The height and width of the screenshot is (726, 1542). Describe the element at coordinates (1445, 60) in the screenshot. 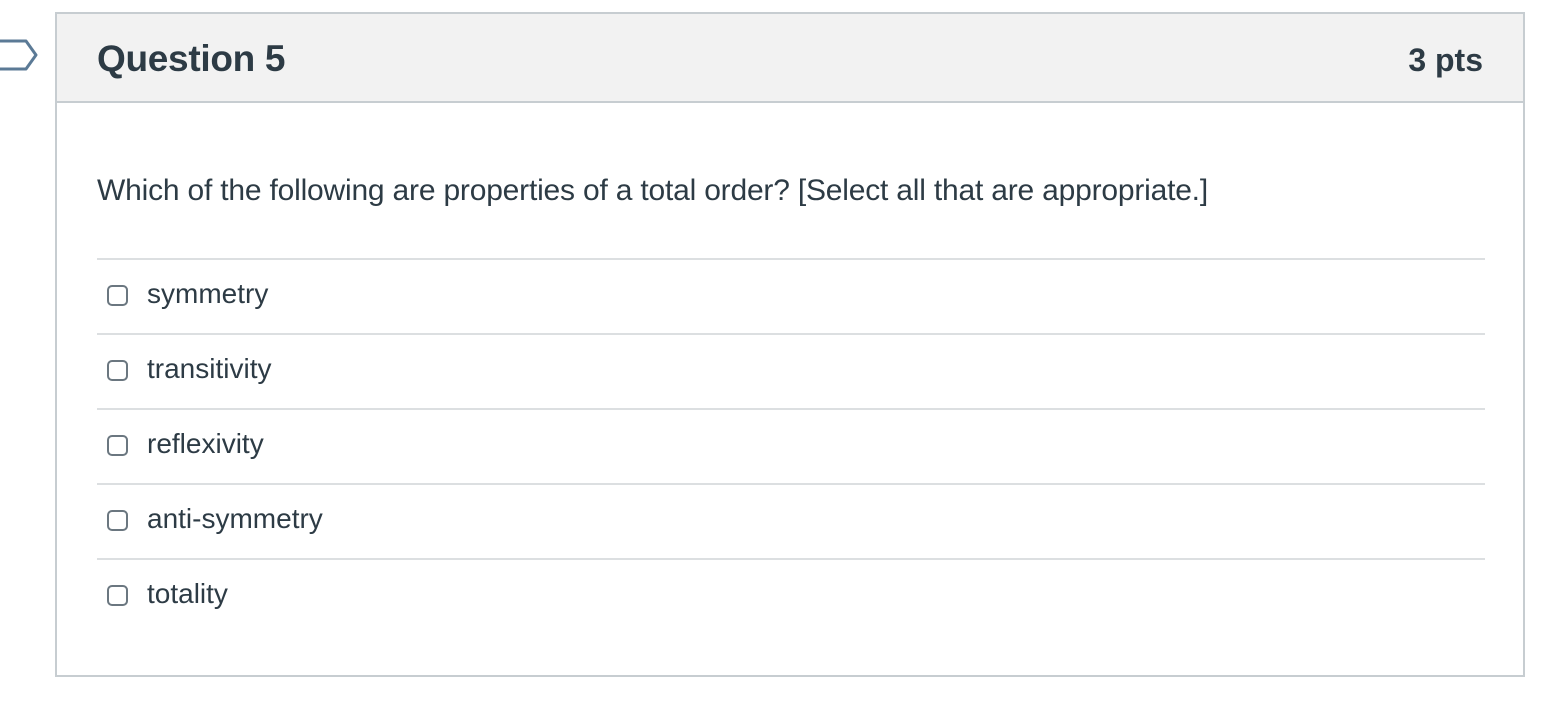

I see `question-points: 3 pts` at that location.